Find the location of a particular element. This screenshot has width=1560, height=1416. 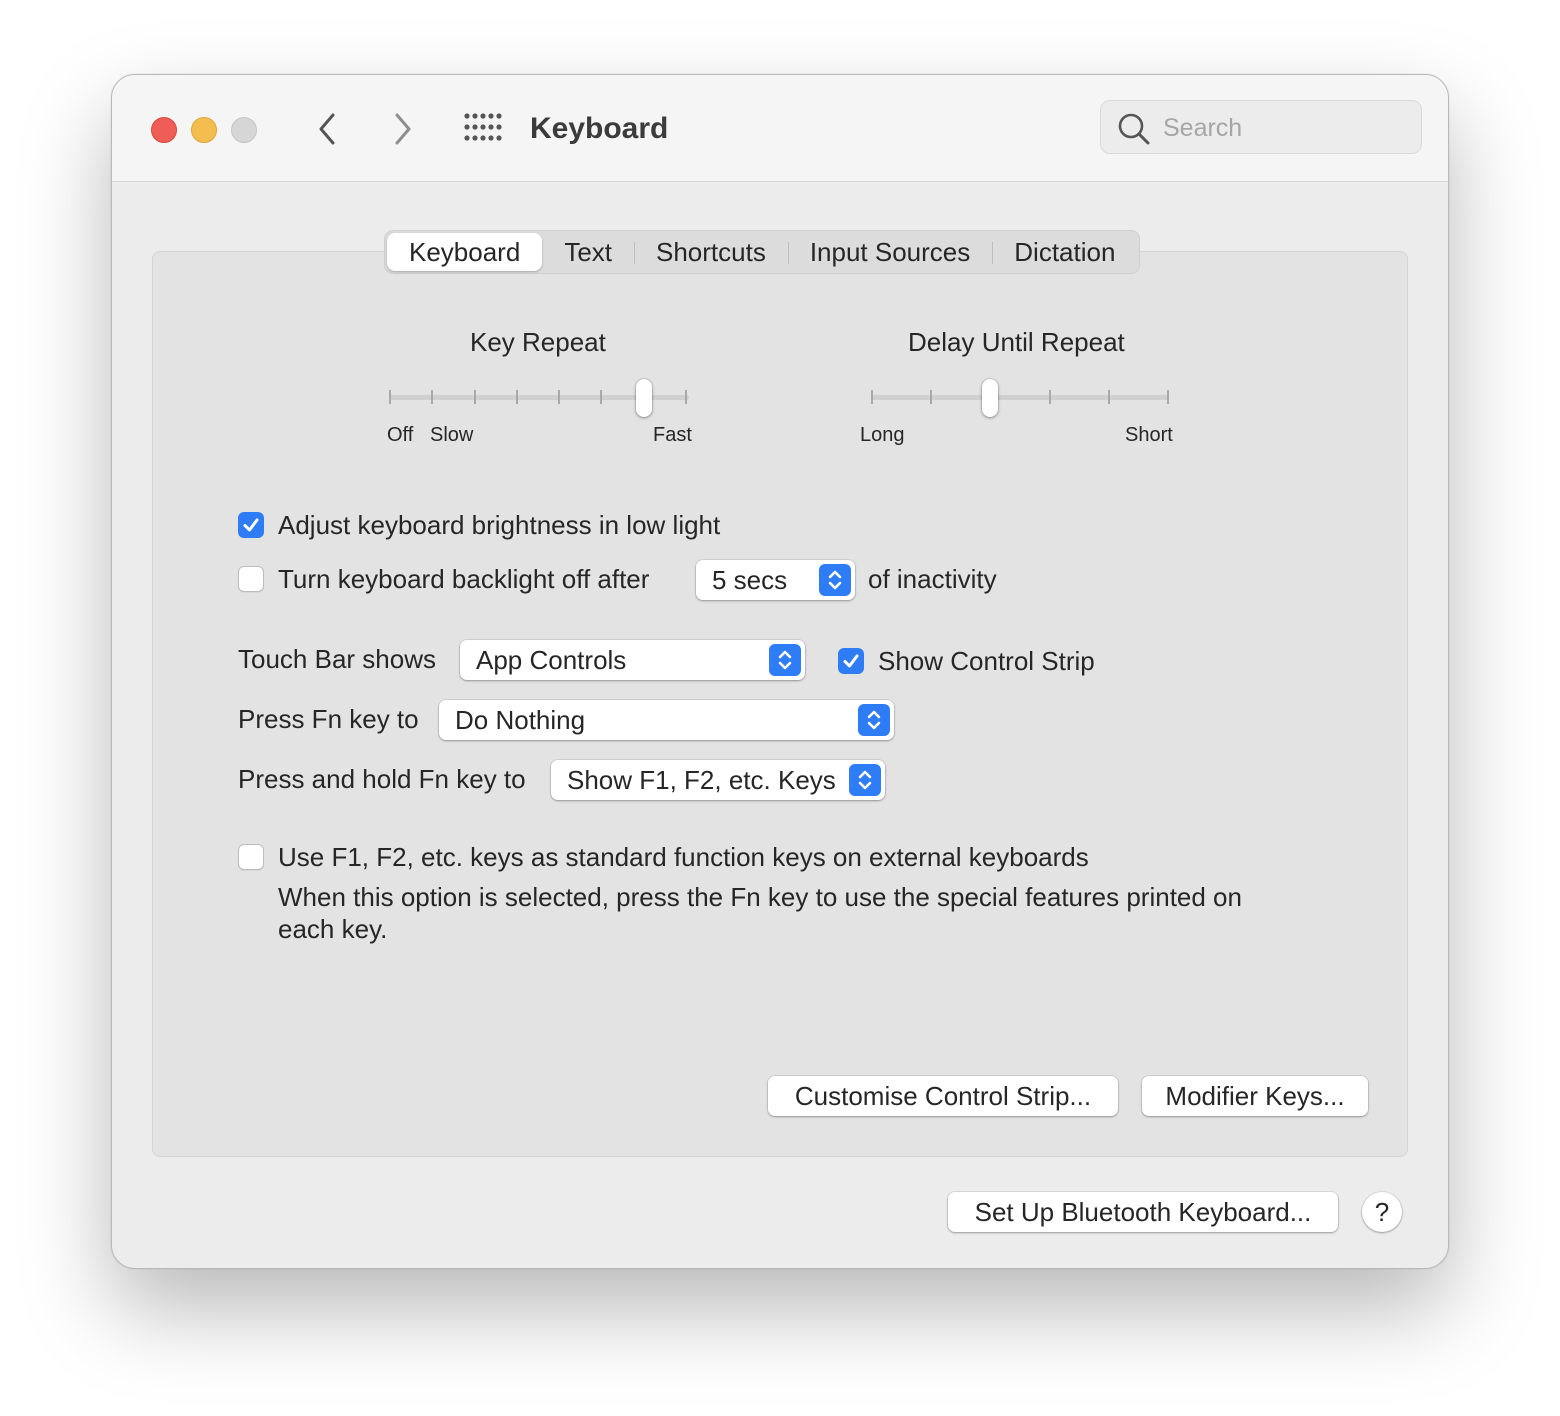

titlebar: Keyboard is located at coordinates (780, 128).